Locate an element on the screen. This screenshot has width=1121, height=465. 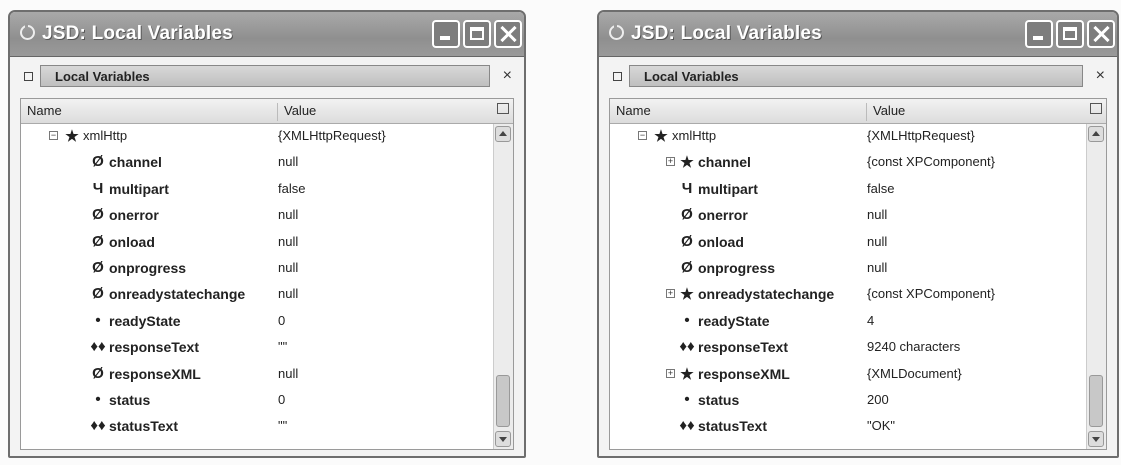
tree-row: • readyState 4 is located at coordinates (848, 322).